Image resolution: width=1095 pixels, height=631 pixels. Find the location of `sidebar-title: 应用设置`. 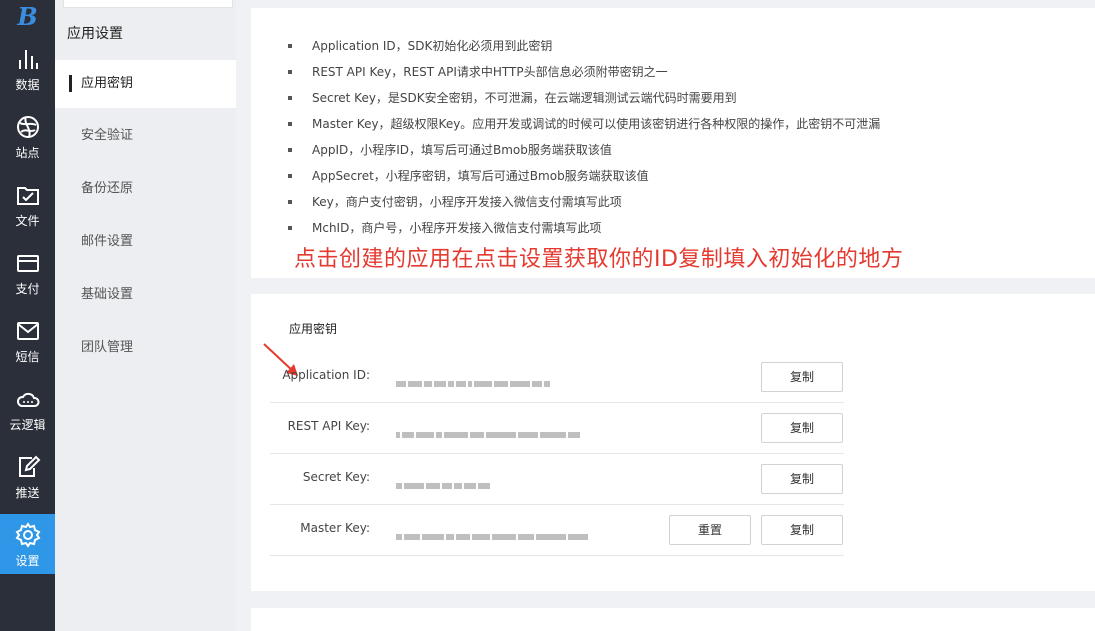

sidebar-title: 应用设置 is located at coordinates (95, 34).